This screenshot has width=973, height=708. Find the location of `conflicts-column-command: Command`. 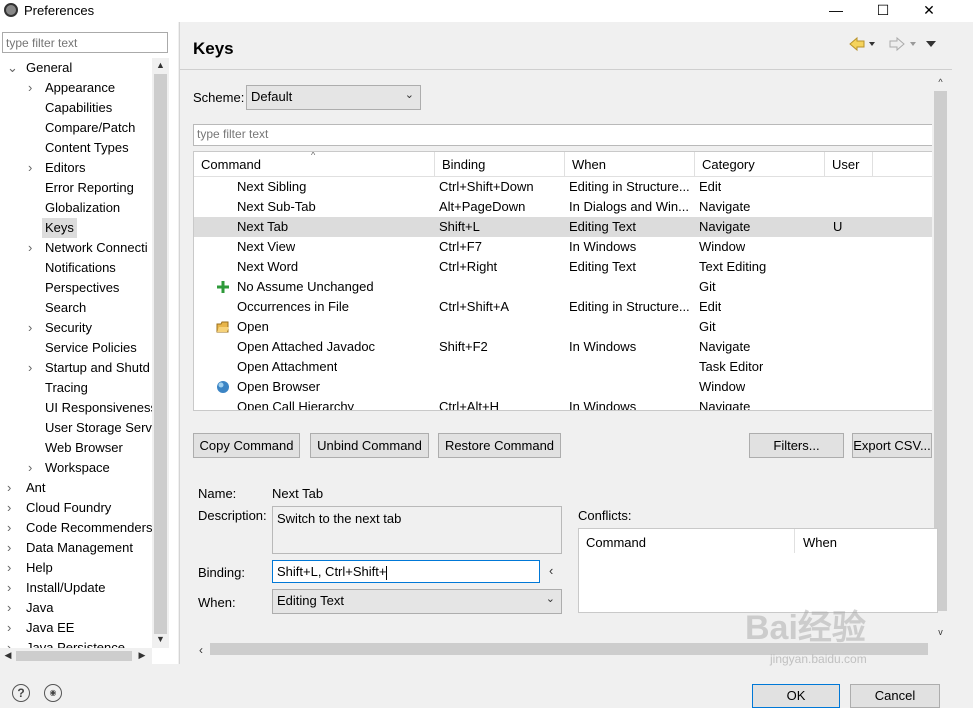

conflicts-column-command: Command is located at coordinates (616, 542).